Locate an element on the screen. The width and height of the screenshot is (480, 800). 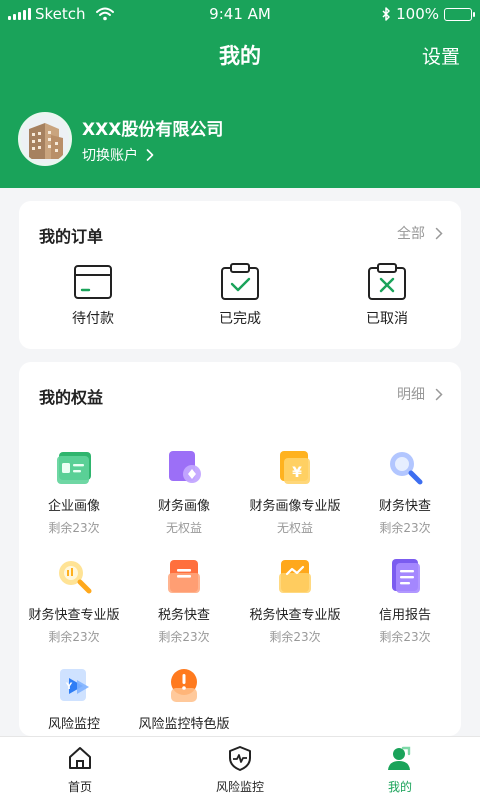
orders-all-label: 全部 is located at coordinates (411, 234).